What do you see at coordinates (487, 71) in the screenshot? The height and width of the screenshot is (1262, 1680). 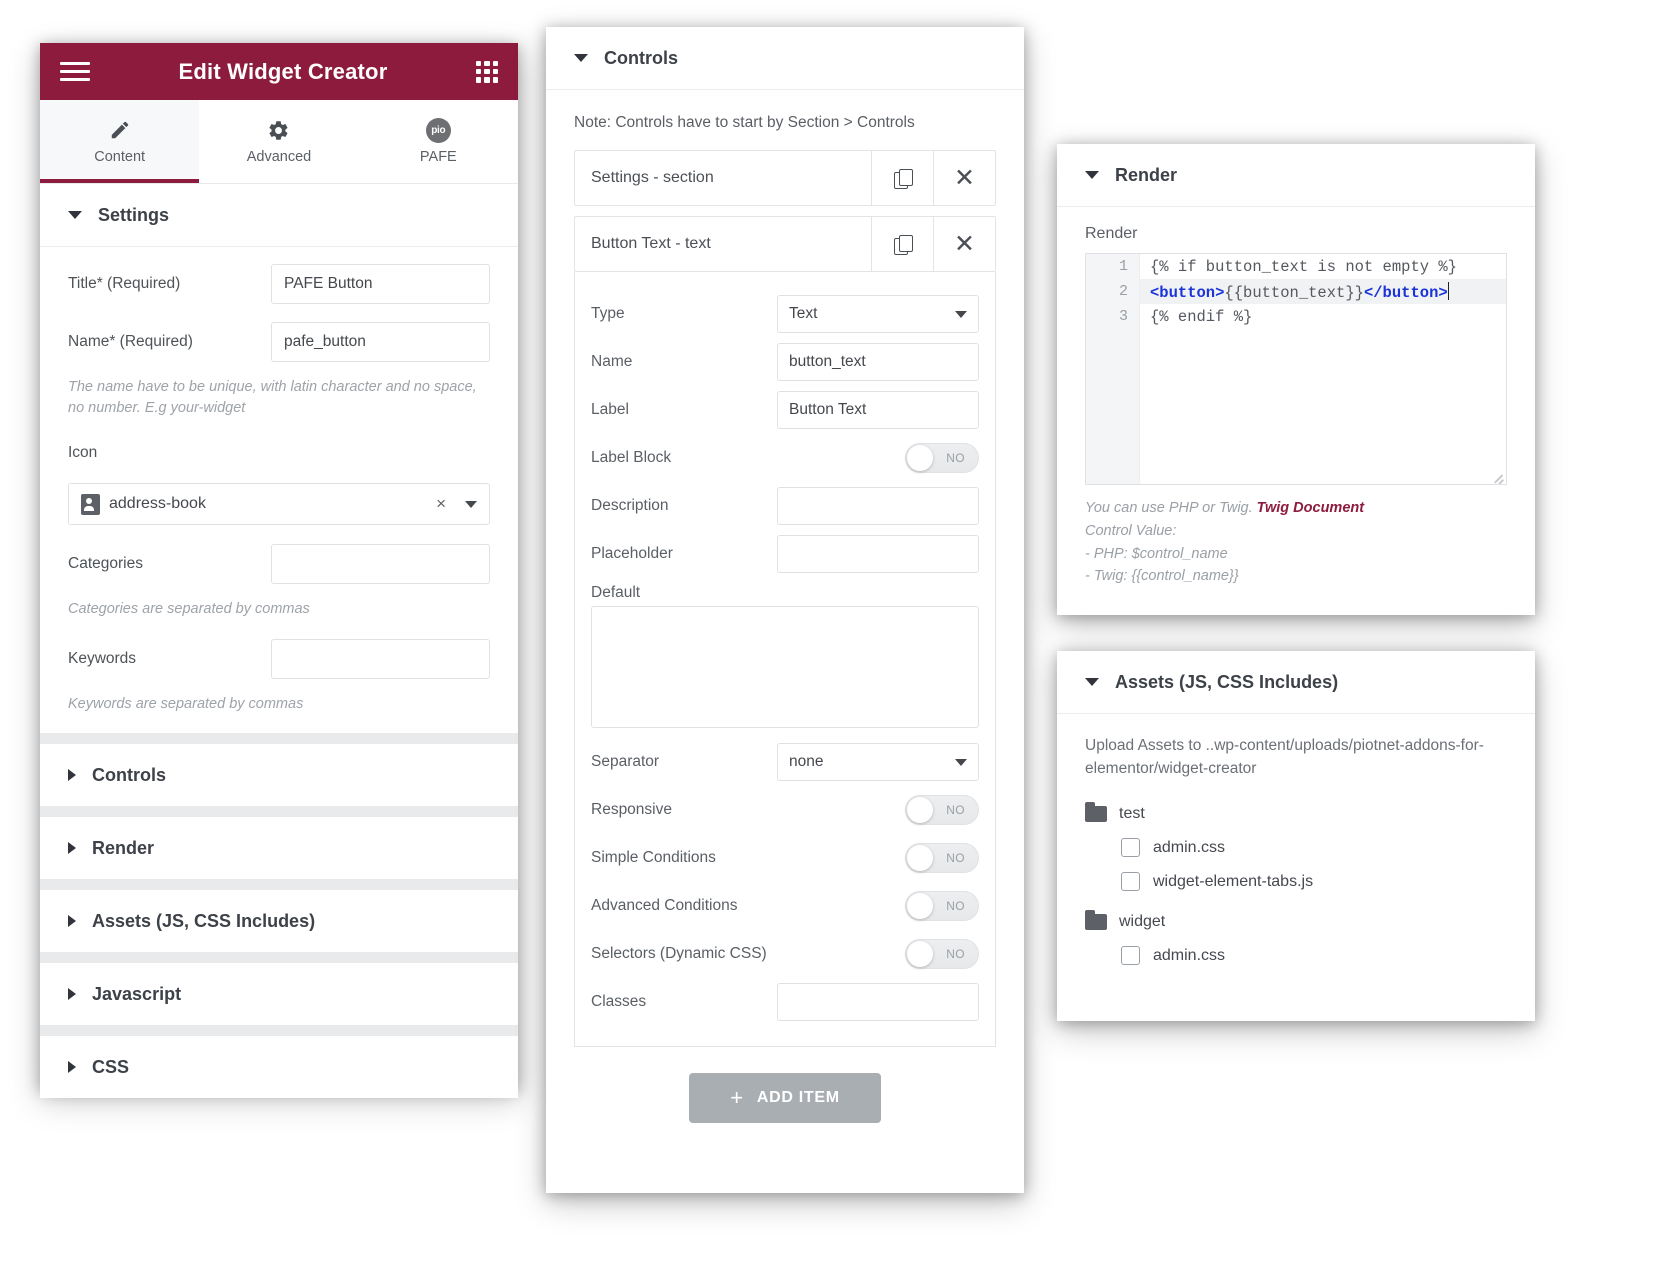 I see `grid-apps-icon` at bounding box center [487, 71].